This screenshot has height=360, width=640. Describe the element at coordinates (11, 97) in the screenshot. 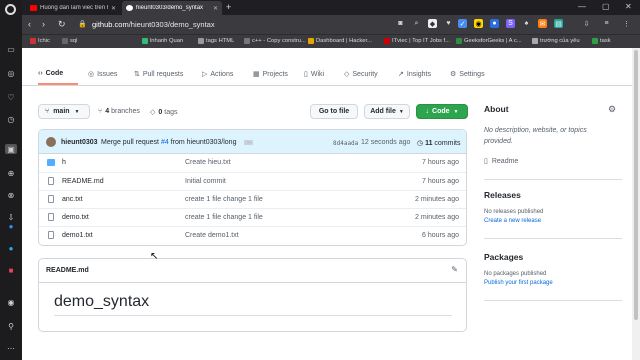

I see `bookmarks-icon: ♡` at that location.